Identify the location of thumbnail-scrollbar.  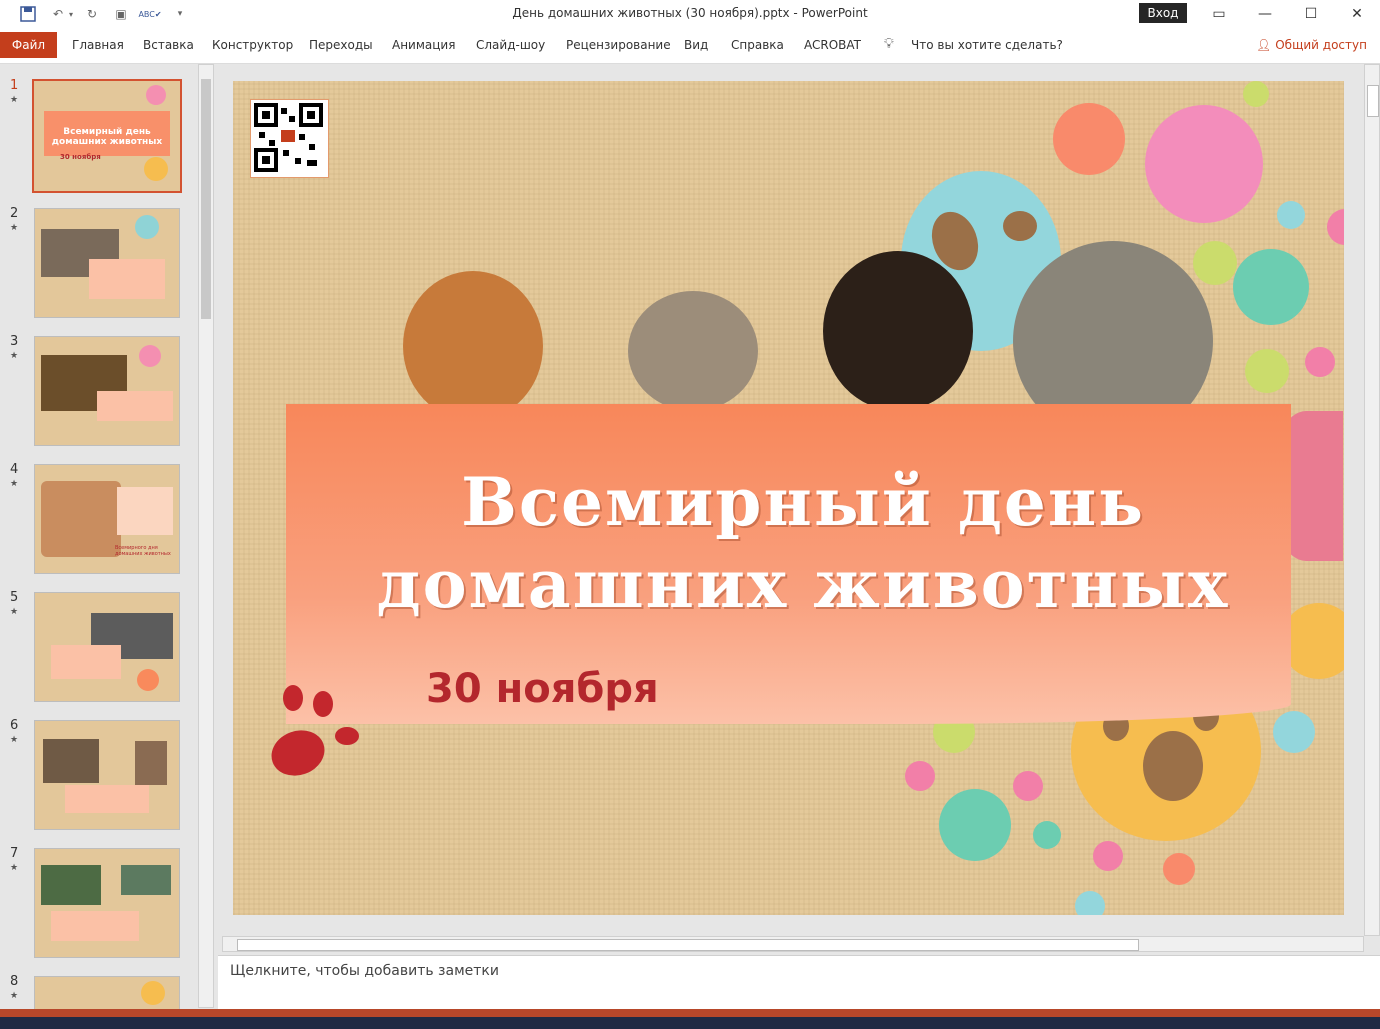
(206, 536).